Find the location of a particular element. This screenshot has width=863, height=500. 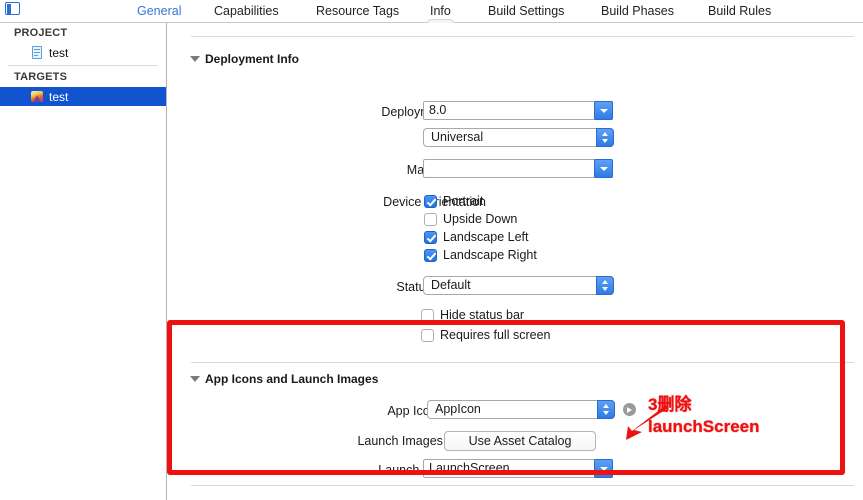

sidebar-group-project: PROJECT is located at coordinates (41, 33).